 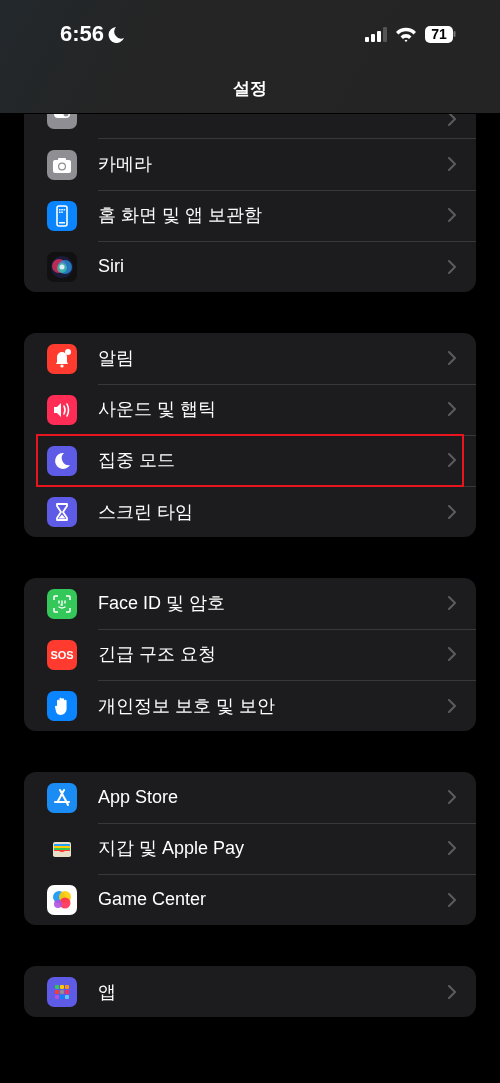 I want to click on phone-icon, so click(x=62, y=215).